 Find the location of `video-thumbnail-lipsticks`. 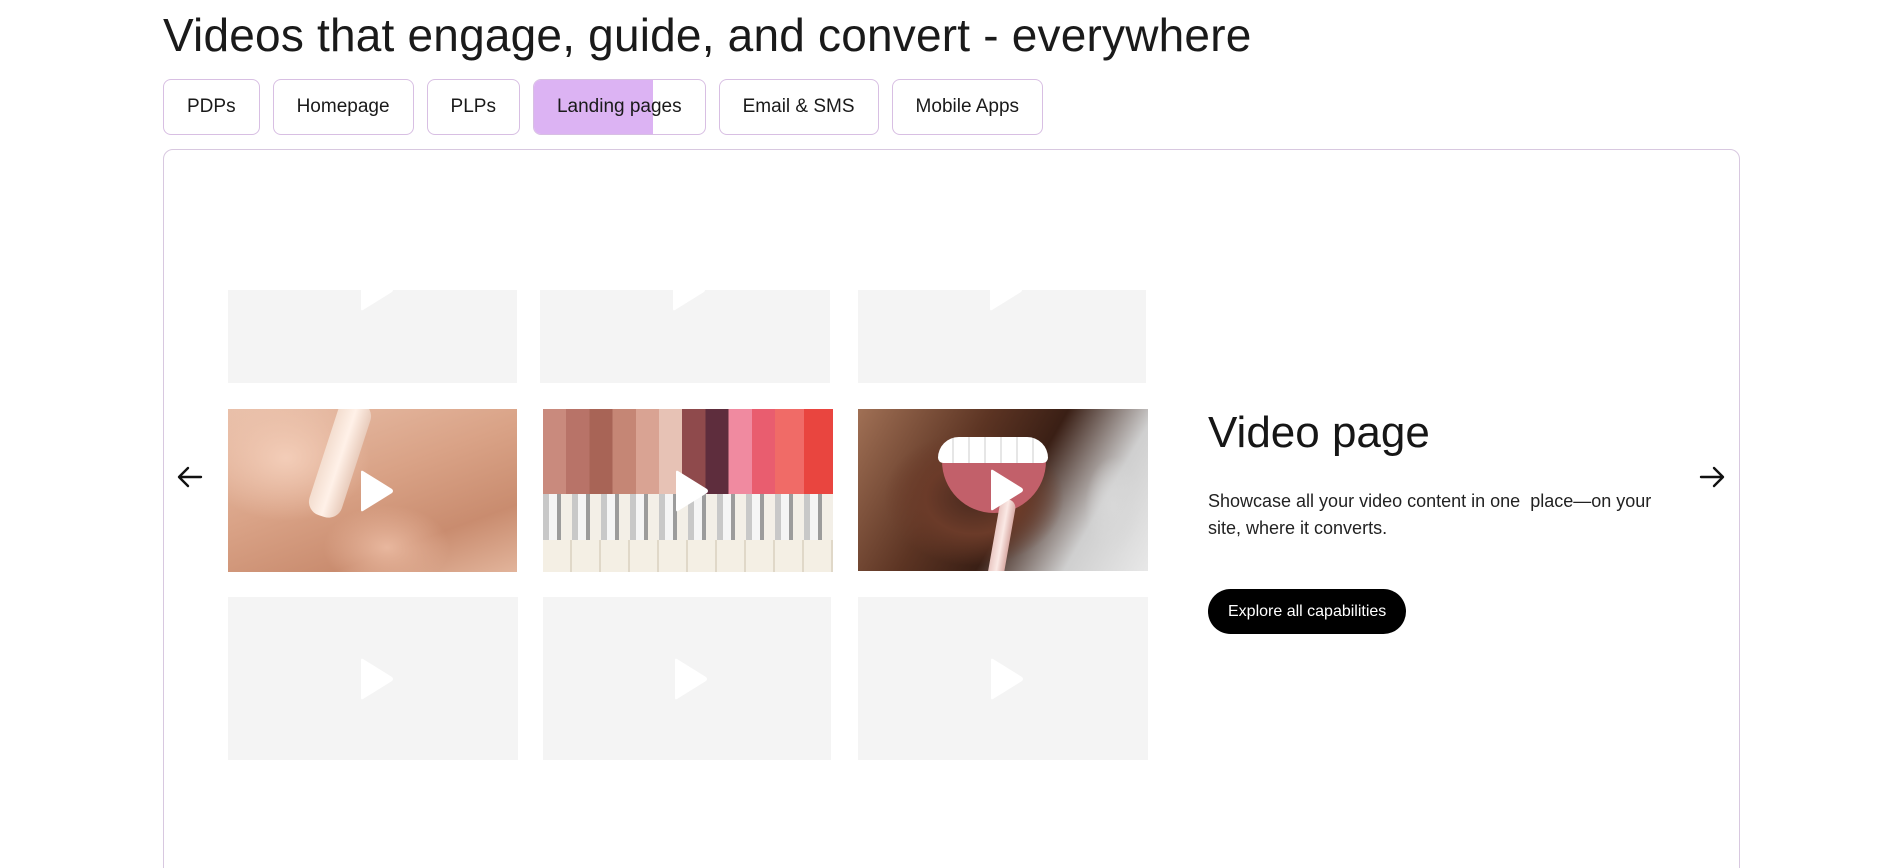

video-thumbnail-lipsticks is located at coordinates (688, 490).